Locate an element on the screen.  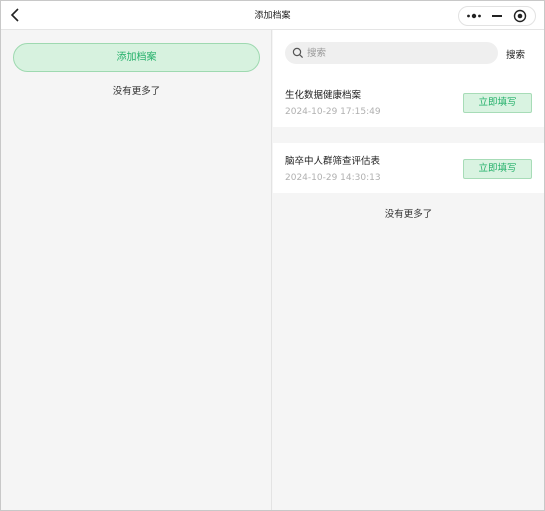
more-dots-icon is located at coordinates (474, 16).